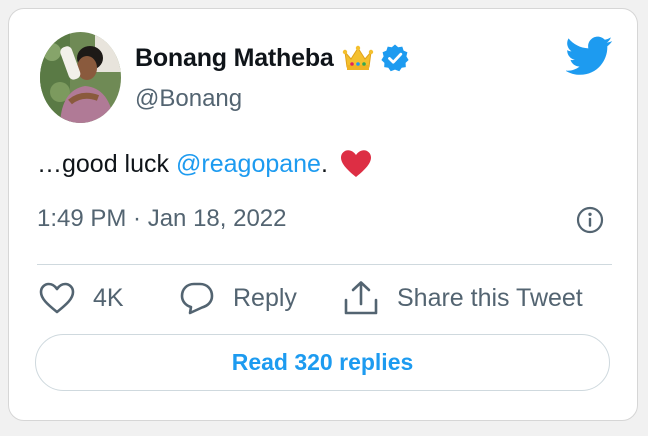 The width and height of the screenshot is (648, 436). Describe the element at coordinates (80, 298) in the screenshot. I see `like-button: 4K` at that location.